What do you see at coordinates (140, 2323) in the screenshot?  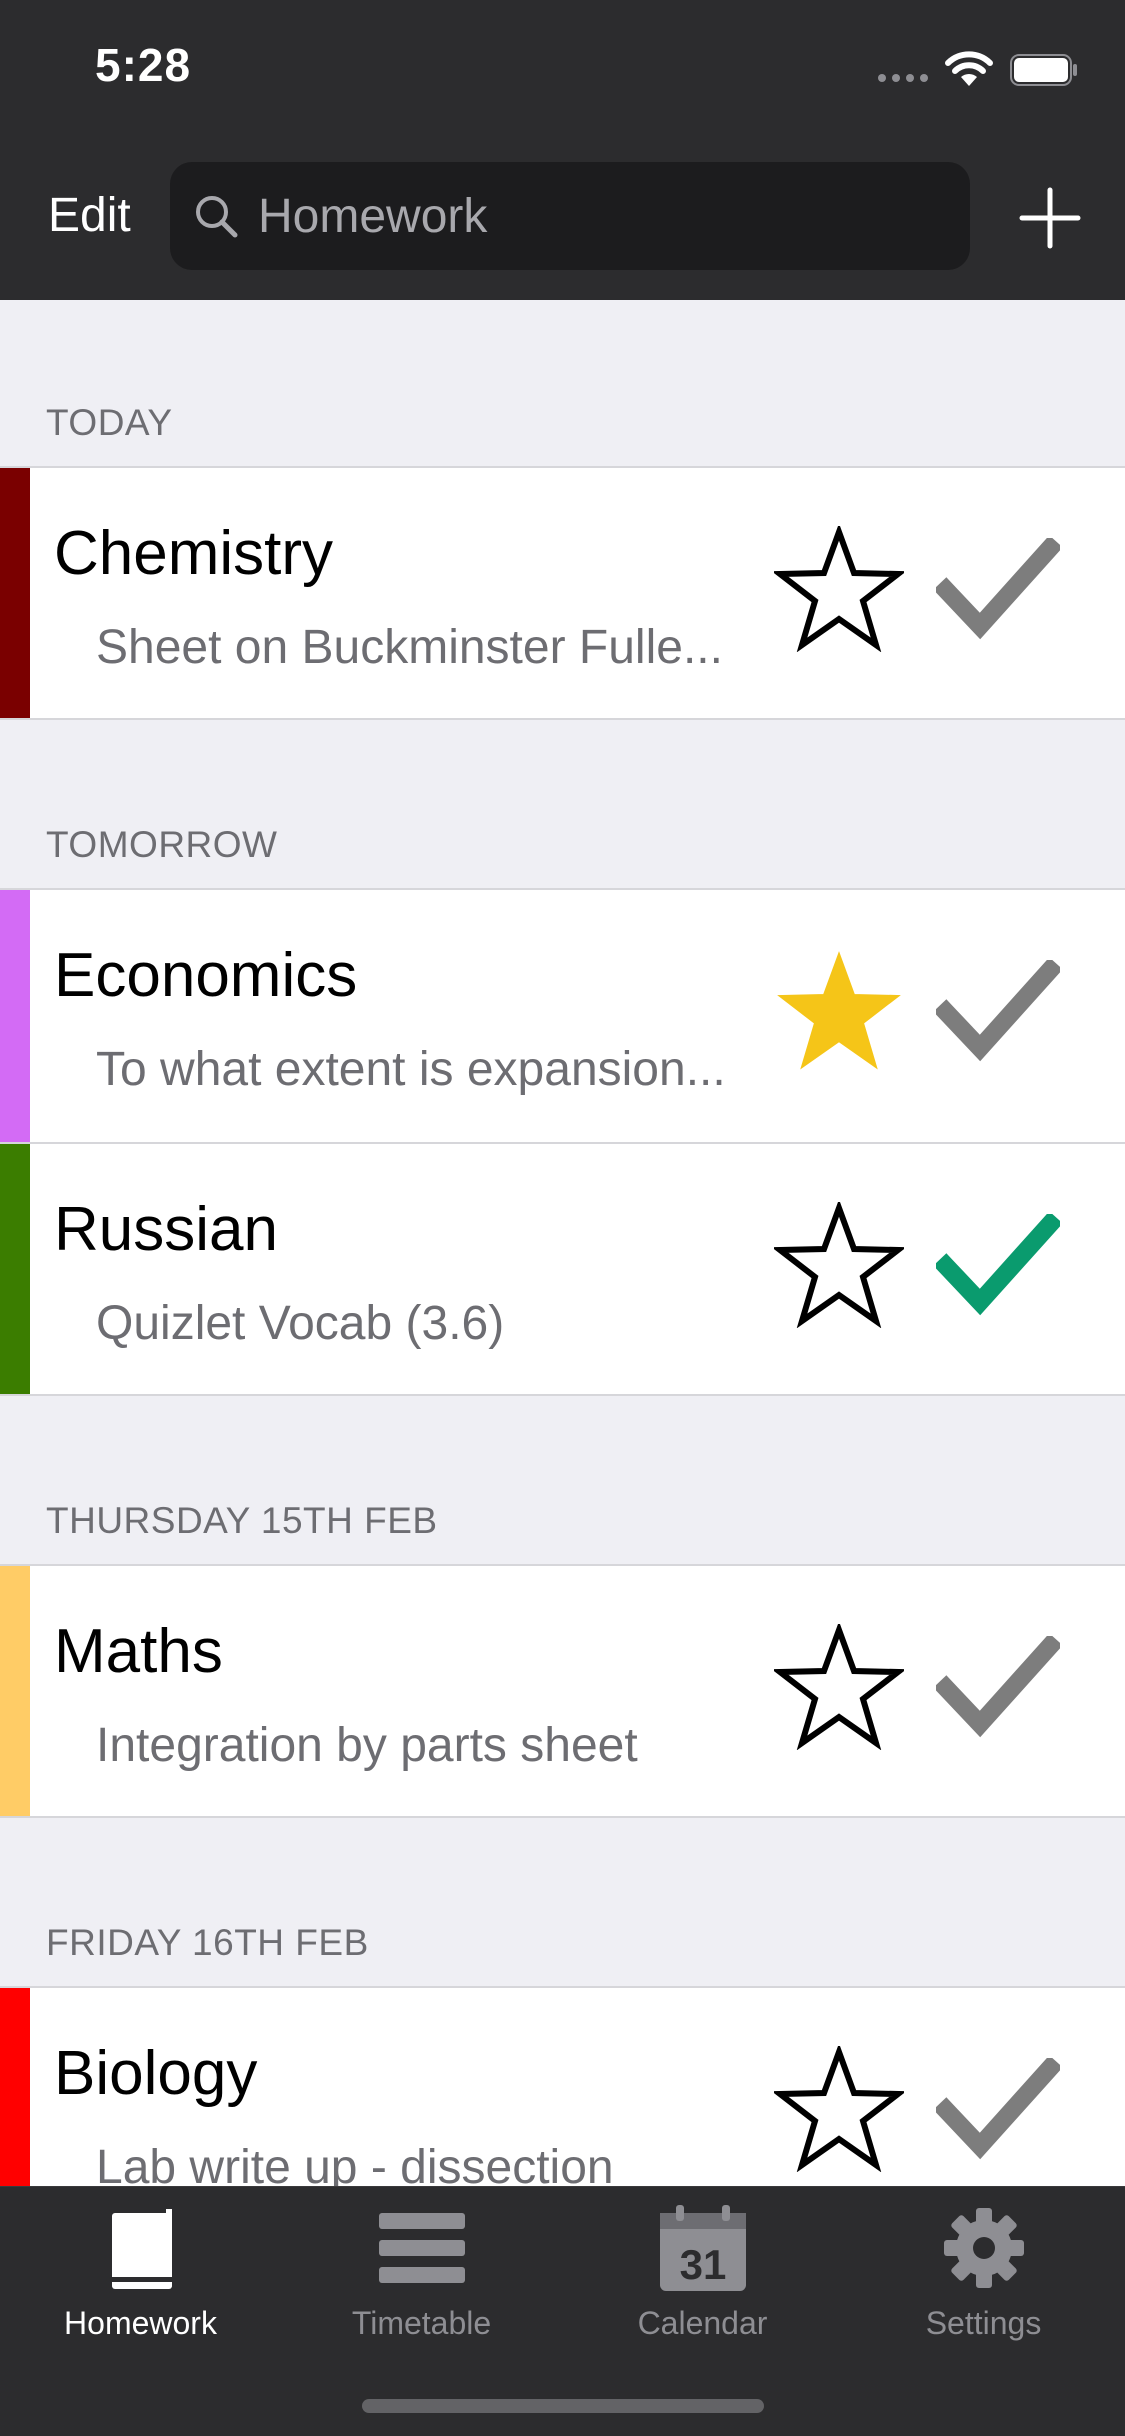 I see `tab-label: Homework` at bounding box center [140, 2323].